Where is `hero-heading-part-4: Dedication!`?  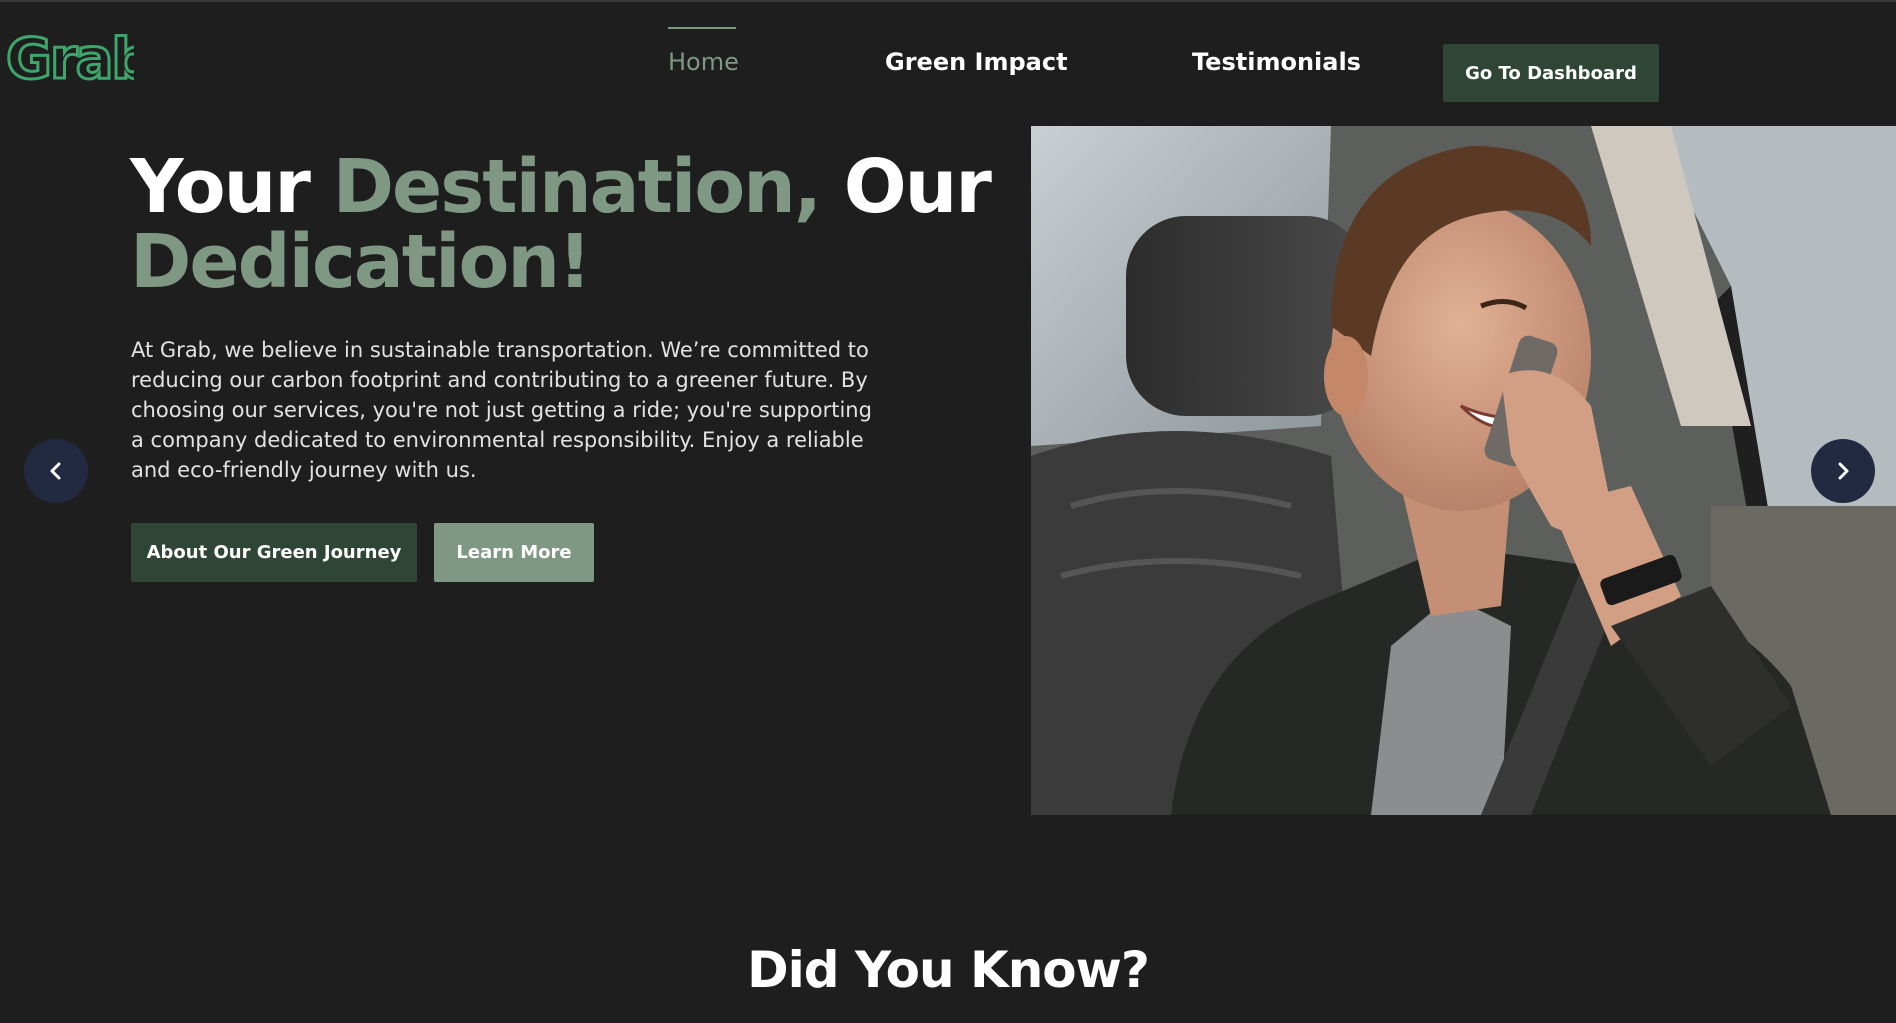 hero-heading-part-4: Dedication! is located at coordinates (361, 262).